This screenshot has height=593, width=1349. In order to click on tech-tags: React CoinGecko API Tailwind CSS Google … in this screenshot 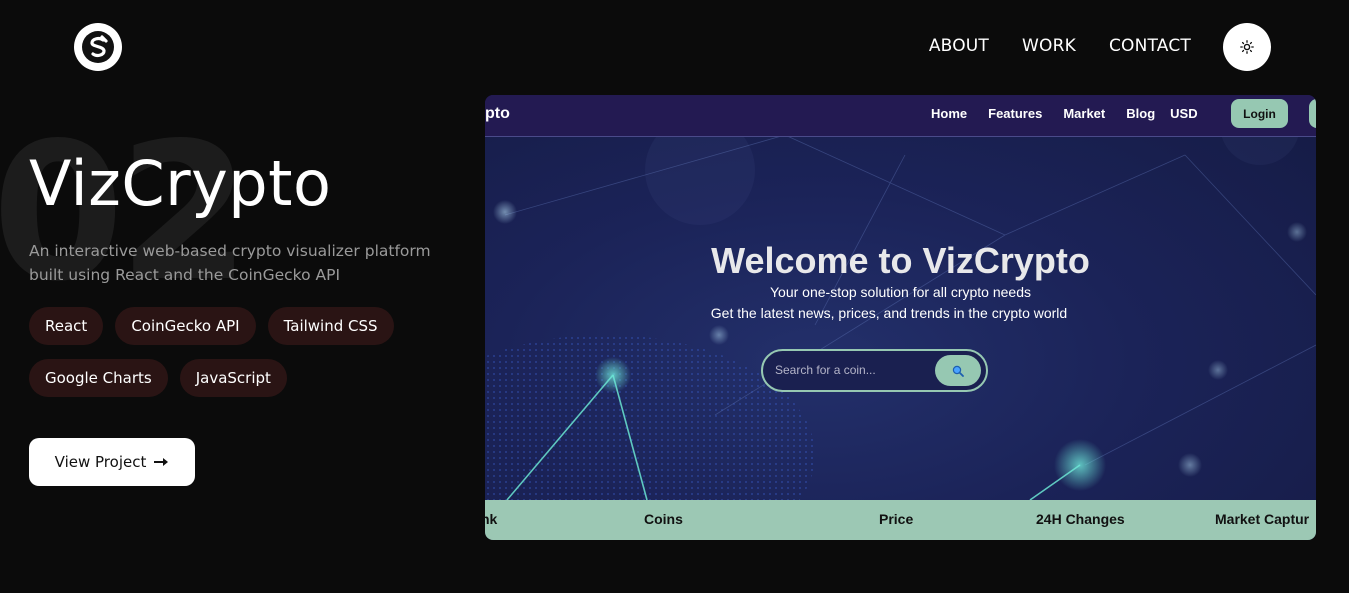, I will do `click(229, 352)`.